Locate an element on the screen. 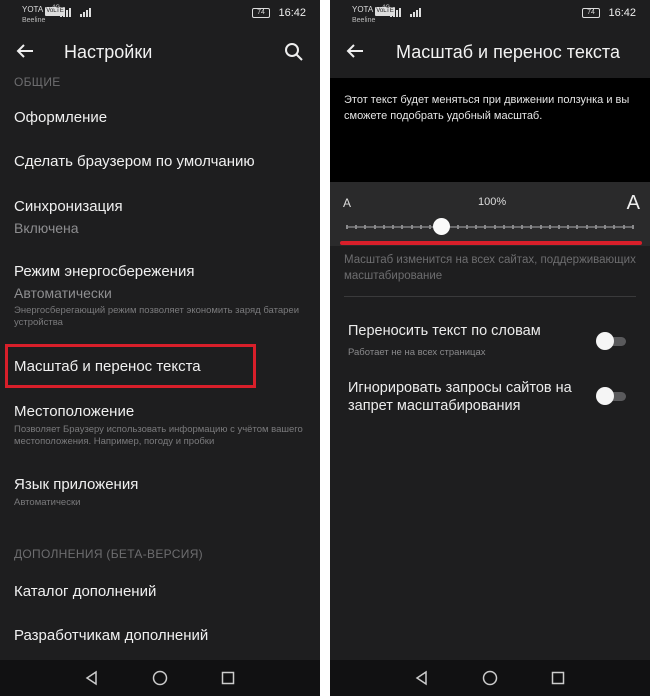 The width and height of the screenshot is (650, 696). section-header-general: ОБЩИЕ is located at coordinates (37, 82).